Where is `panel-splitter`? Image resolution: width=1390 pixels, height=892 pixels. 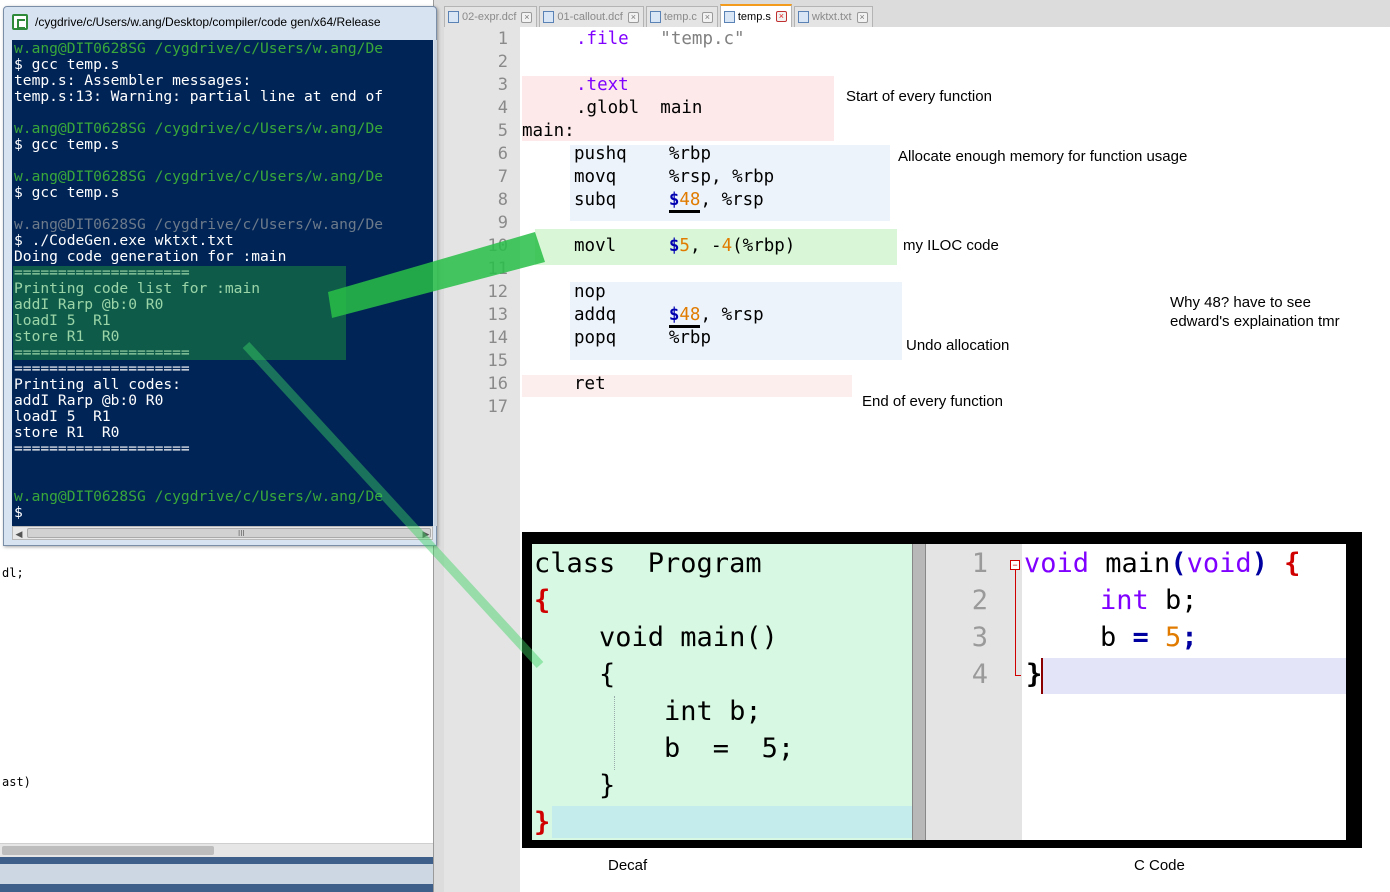 panel-splitter is located at coordinates (919, 692).